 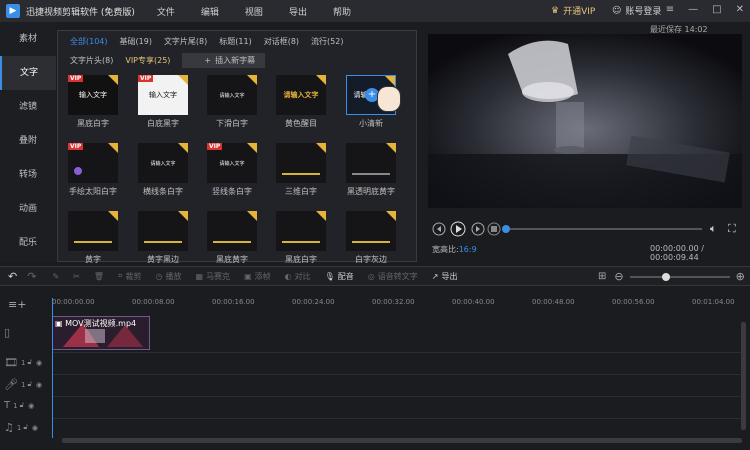 I want to click on insert-subtitle-button: + 插入新字幕, so click(x=224, y=60).